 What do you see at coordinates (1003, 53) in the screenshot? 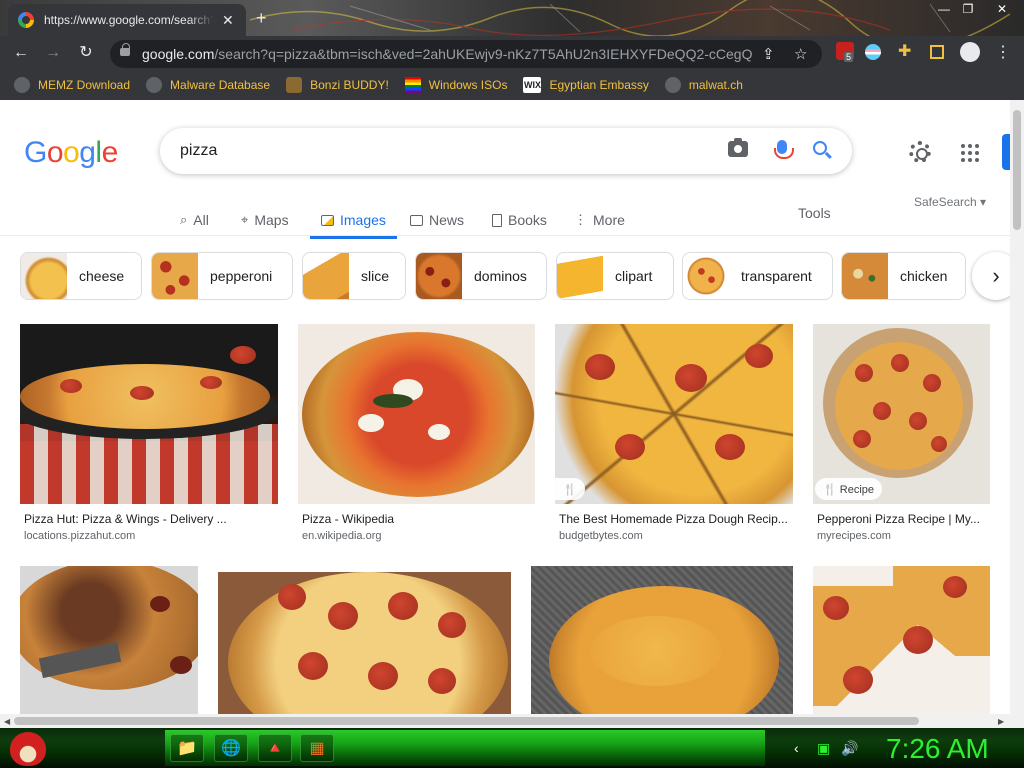
I see `browser-menu-icon: ⋮` at bounding box center [1003, 53].